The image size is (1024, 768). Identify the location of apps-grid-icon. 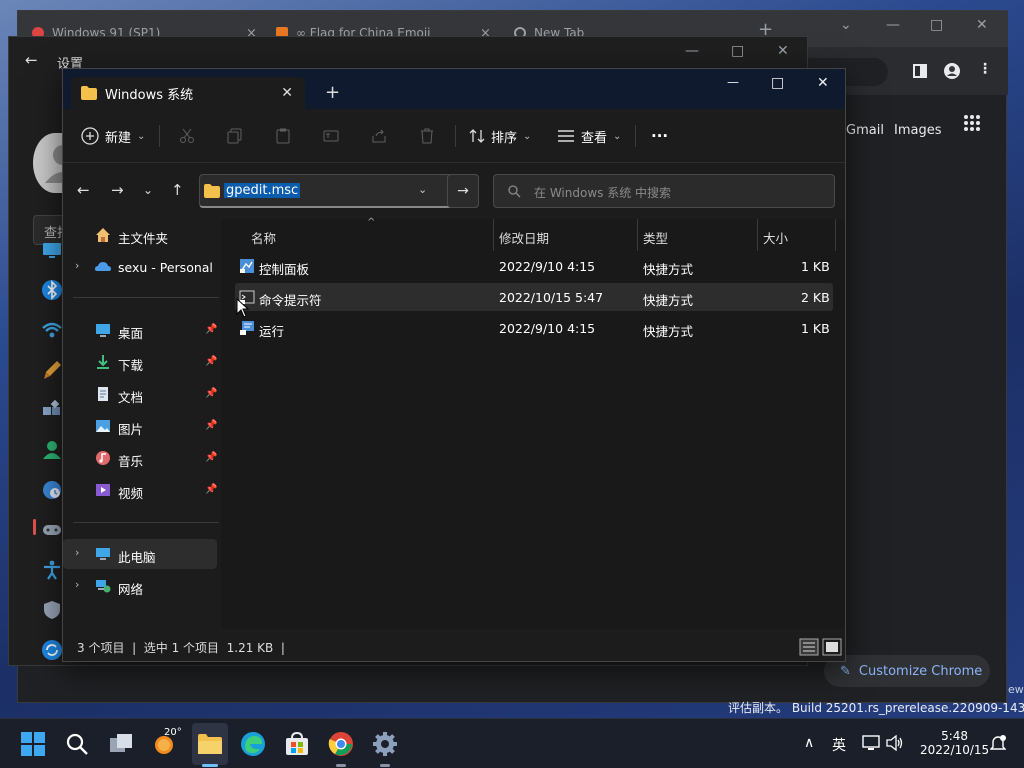
(972, 123).